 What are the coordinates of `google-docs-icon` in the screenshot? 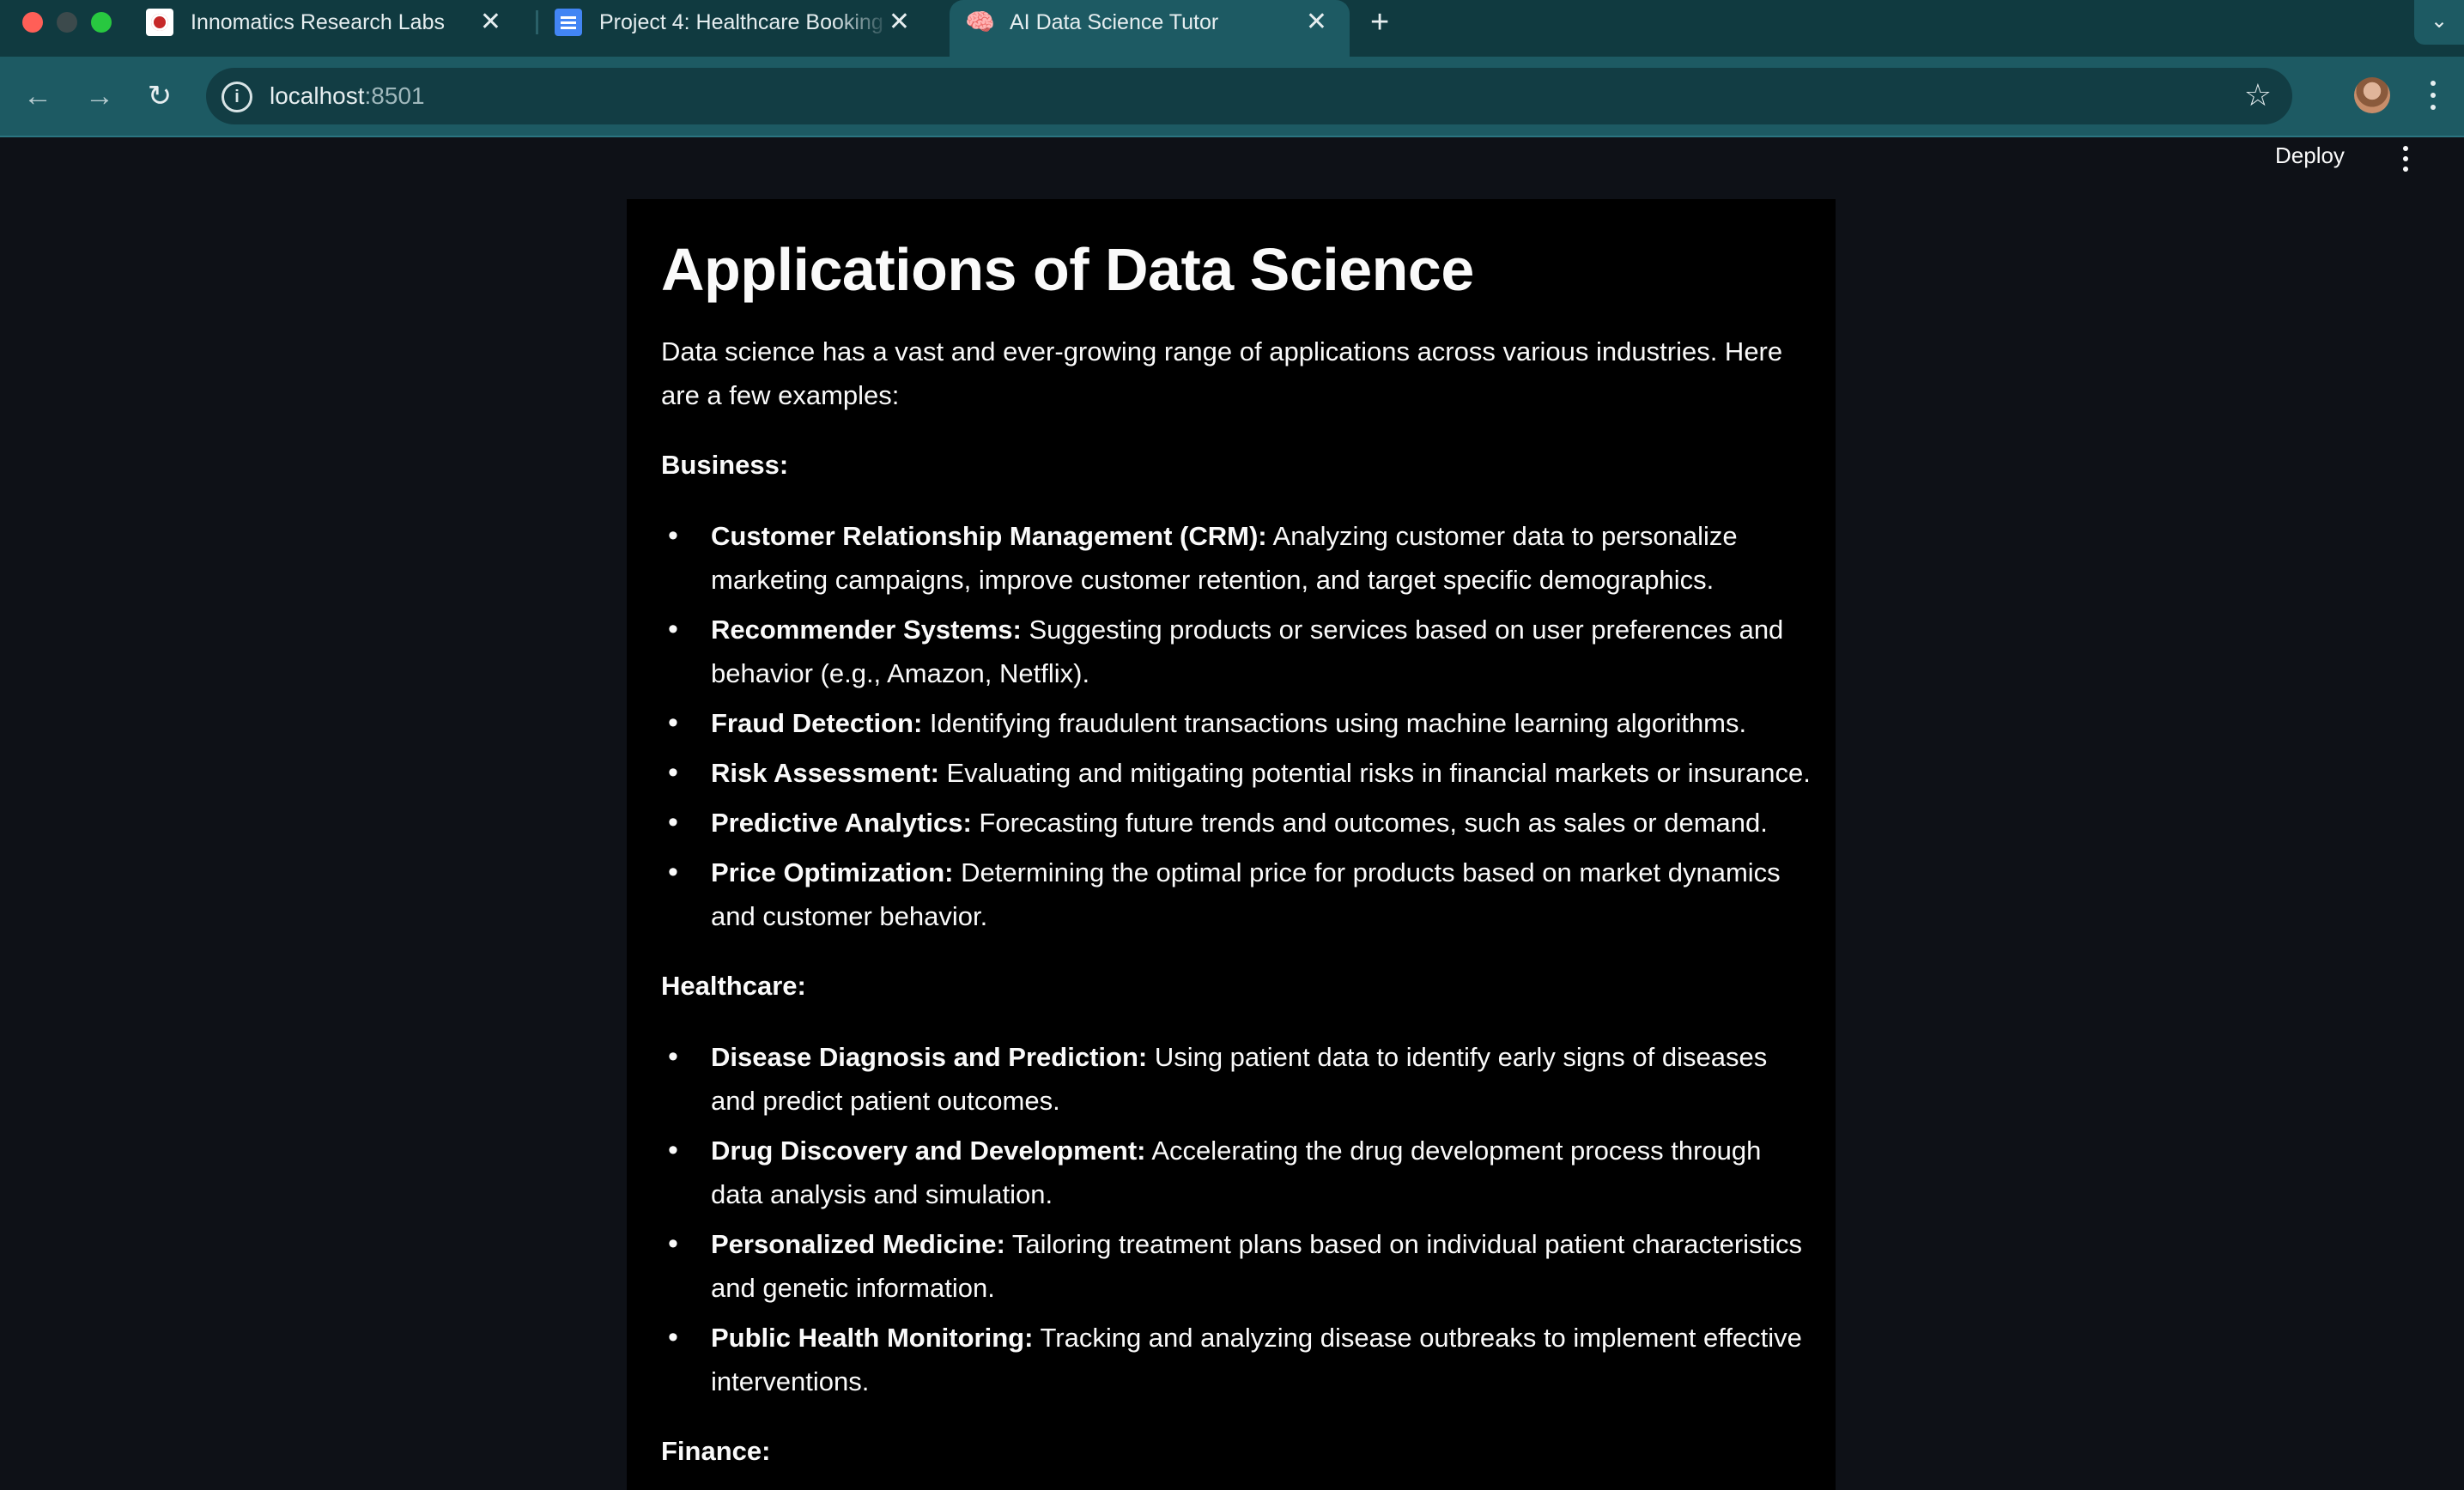 It's located at (568, 22).